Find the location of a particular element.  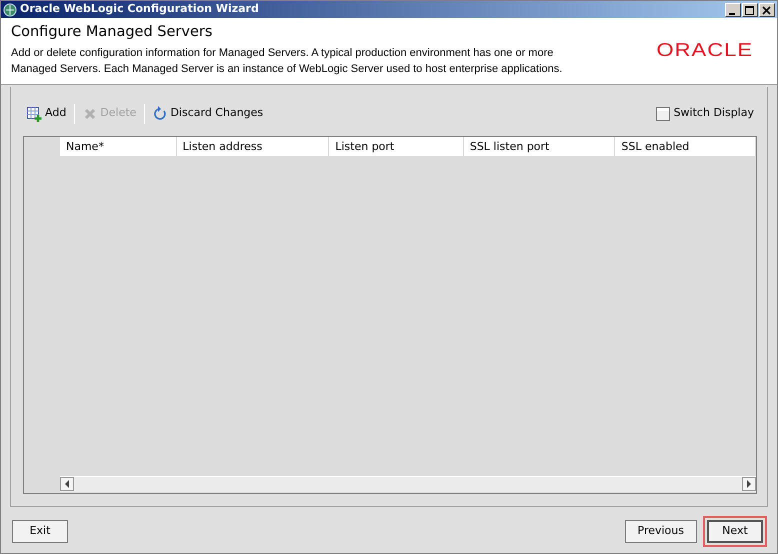

wizard-button: Previous is located at coordinates (660, 531).